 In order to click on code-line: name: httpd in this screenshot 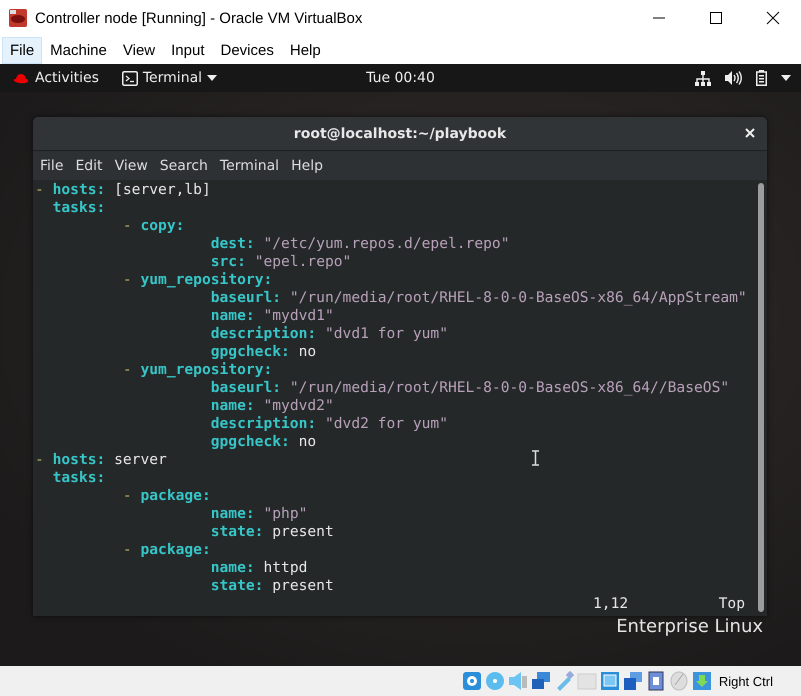, I will do `click(259, 568)`.